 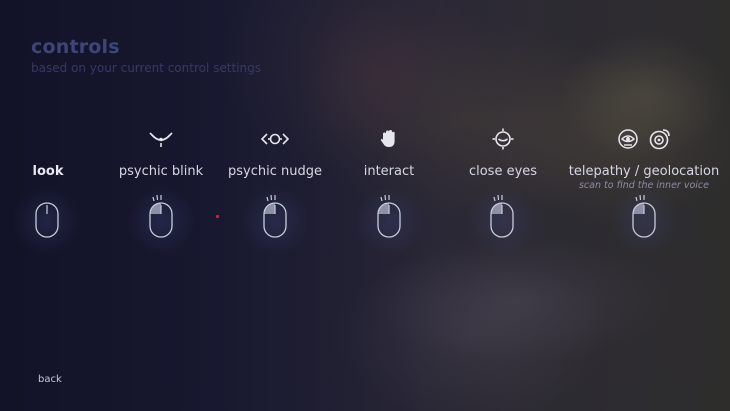 What do you see at coordinates (503, 139) in the screenshot?
I see `closed-eye-icon` at bounding box center [503, 139].